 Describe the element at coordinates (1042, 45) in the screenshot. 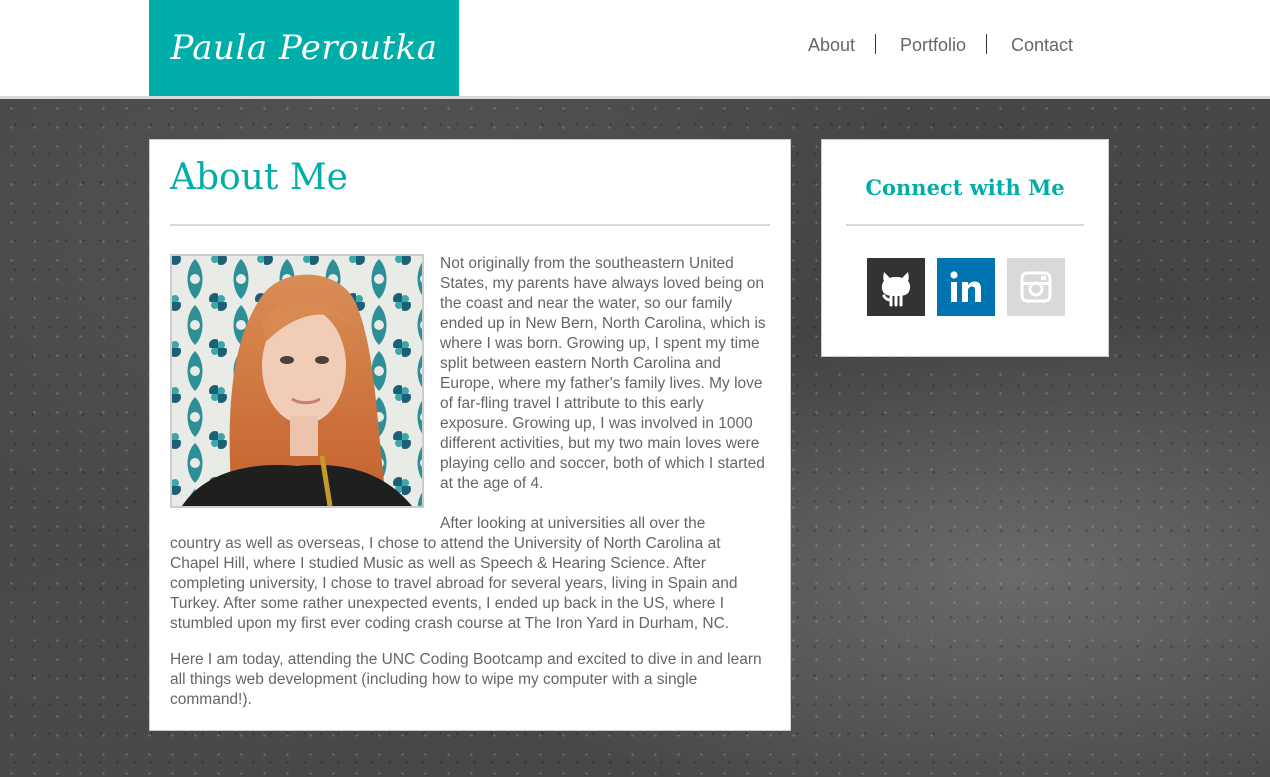

I see `nav-contact-link: Contact` at that location.